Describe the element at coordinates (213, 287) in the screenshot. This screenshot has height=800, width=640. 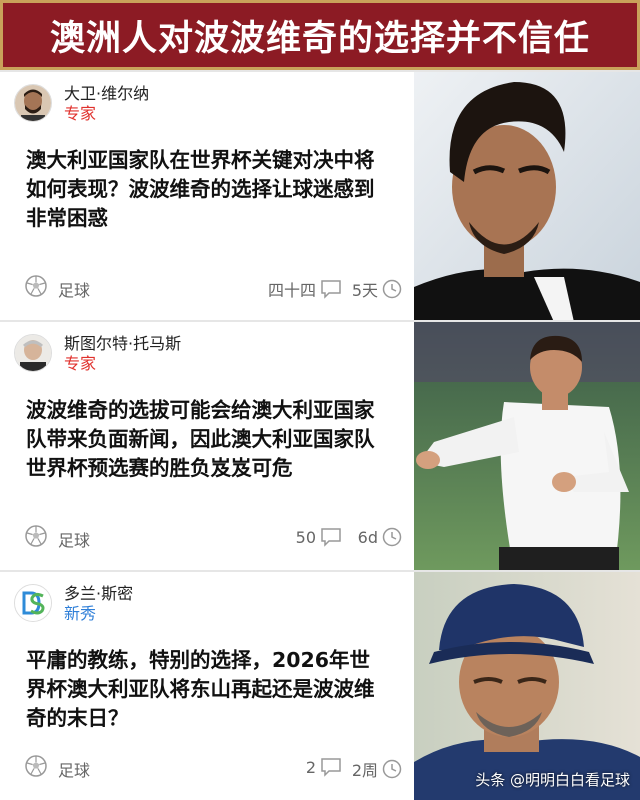
I see `article-meta: 足球 四十四 5天` at that location.